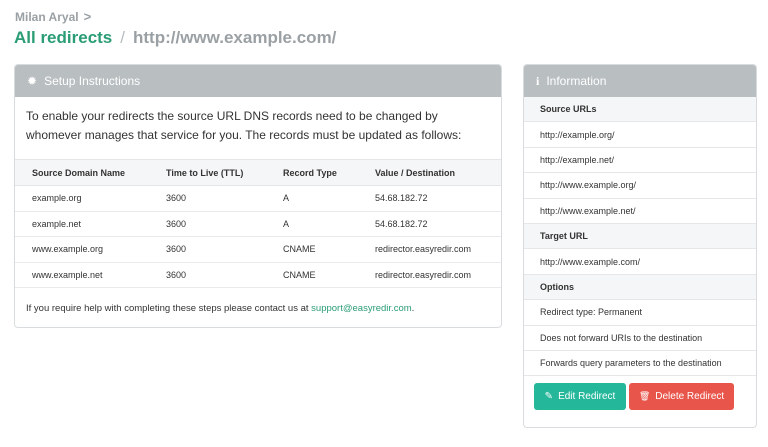  What do you see at coordinates (640, 262) in the screenshot?
I see `target-url-item: http://www.example.com/` at bounding box center [640, 262].